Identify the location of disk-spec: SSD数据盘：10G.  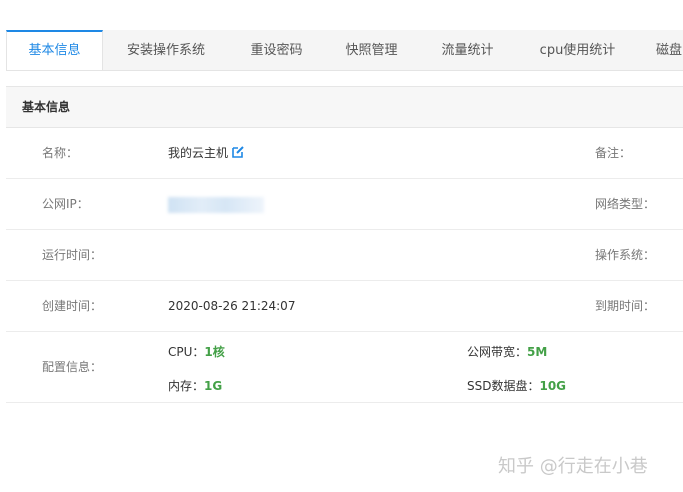
(516, 385).